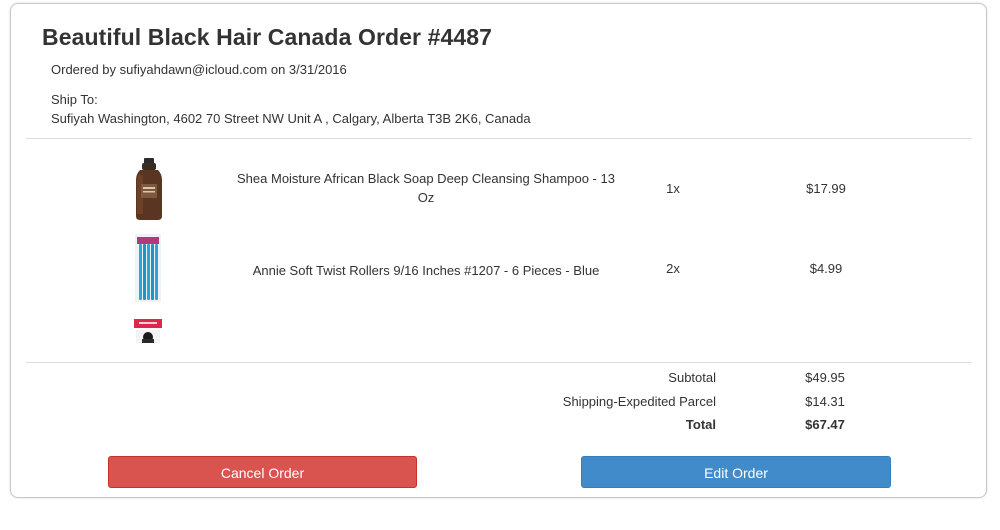  Describe the element at coordinates (825, 377) in the screenshot. I see `subtotal-value: $49.95` at that location.